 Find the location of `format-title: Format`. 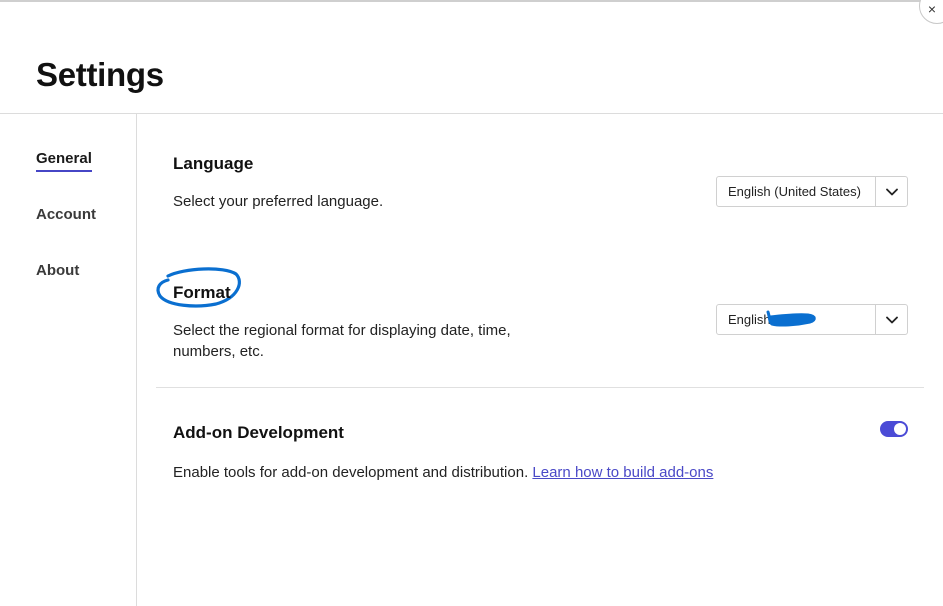

format-title: Format is located at coordinates (202, 292).